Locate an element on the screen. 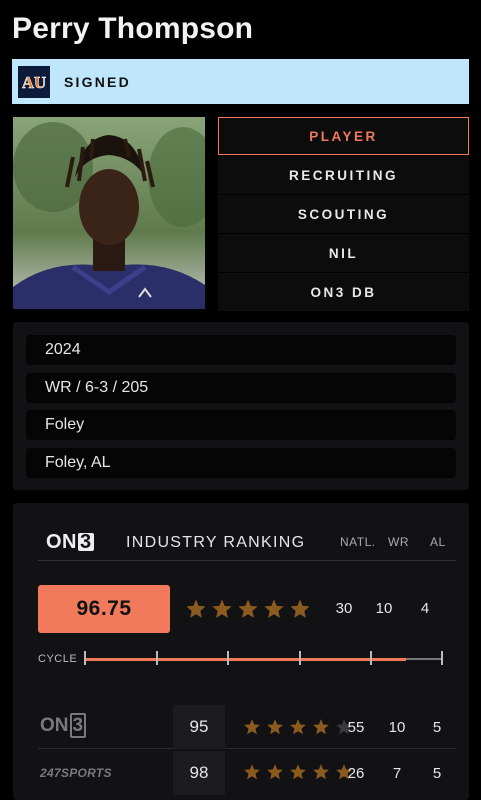 This screenshot has width=481, height=800. player-name: Perry Thompson is located at coordinates (133, 28).